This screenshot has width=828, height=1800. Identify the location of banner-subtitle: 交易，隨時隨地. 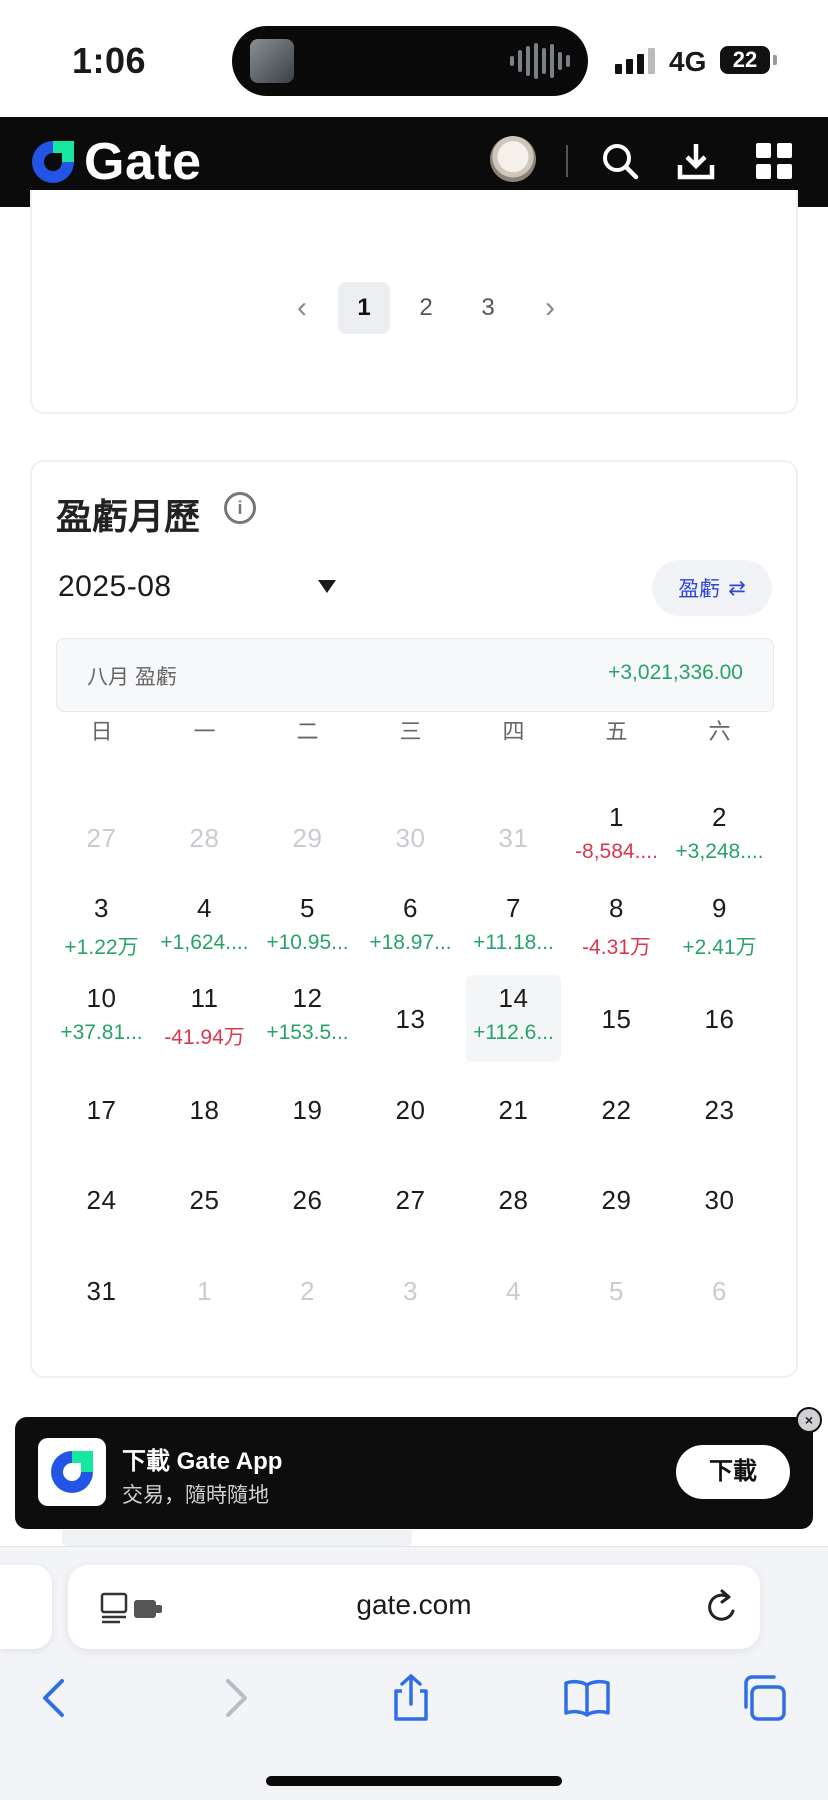
(195, 1495).